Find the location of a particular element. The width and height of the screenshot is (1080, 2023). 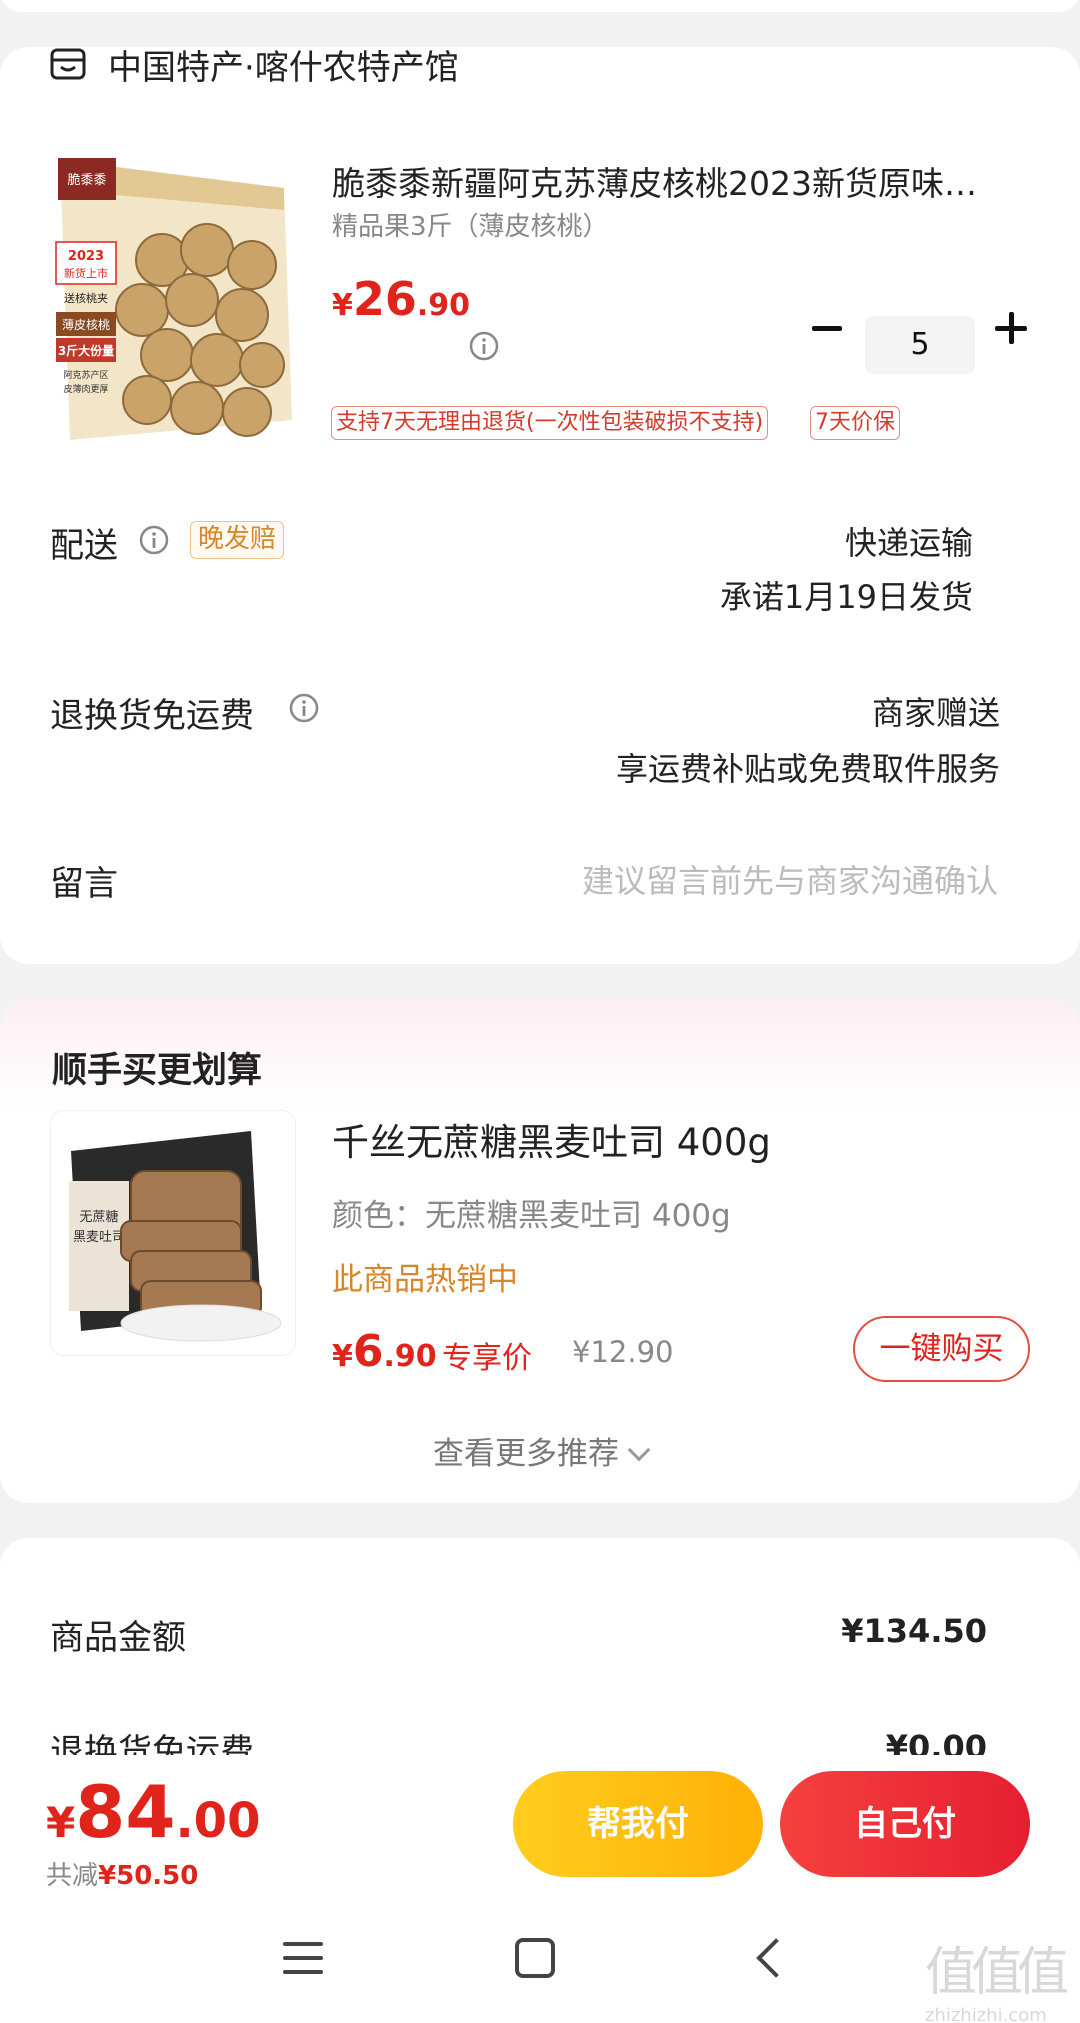

price-info-icon is located at coordinates (484, 346).